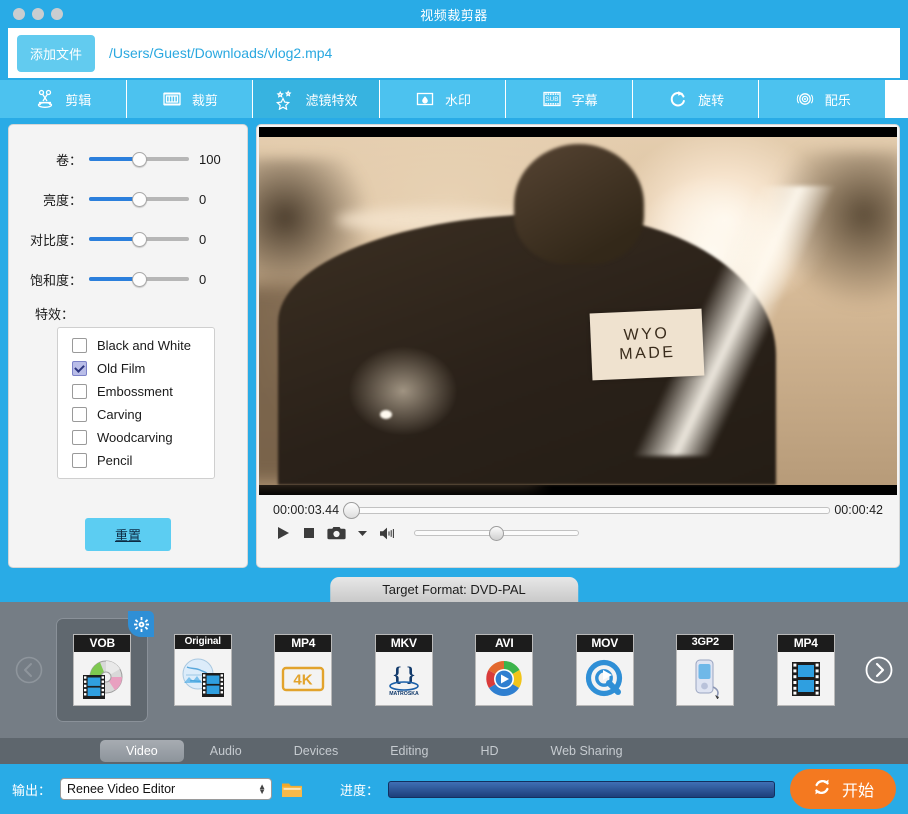 The image size is (908, 814). What do you see at coordinates (309, 533) in the screenshot?
I see `stop-button` at bounding box center [309, 533].